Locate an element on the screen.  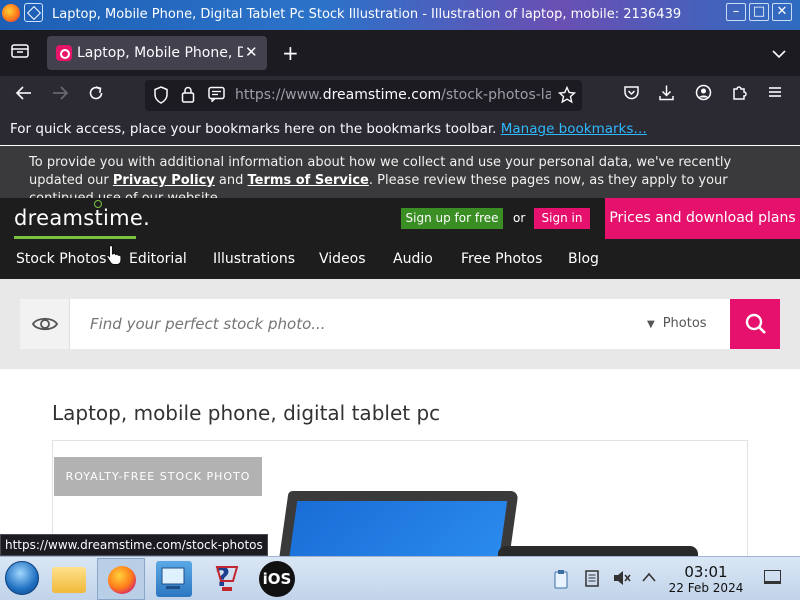
bookmark-star-icon is located at coordinates (567, 96).